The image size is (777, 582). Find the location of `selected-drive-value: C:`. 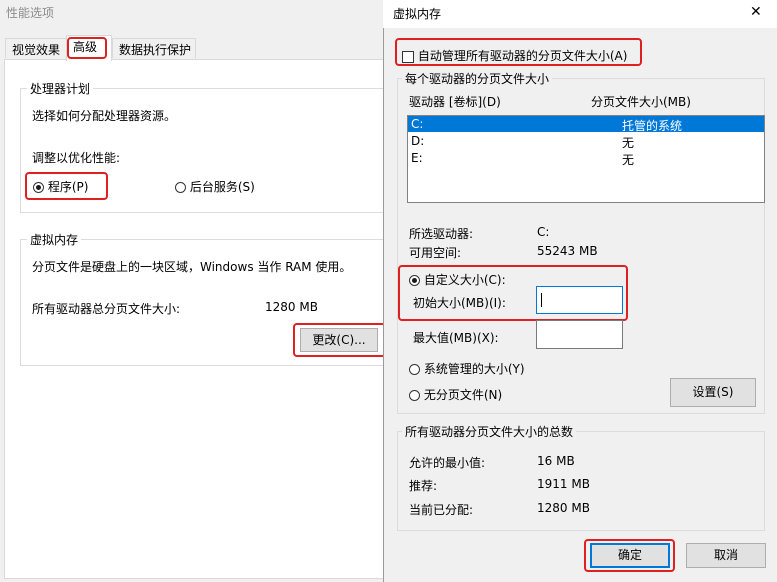

selected-drive-value: C: is located at coordinates (543, 232).